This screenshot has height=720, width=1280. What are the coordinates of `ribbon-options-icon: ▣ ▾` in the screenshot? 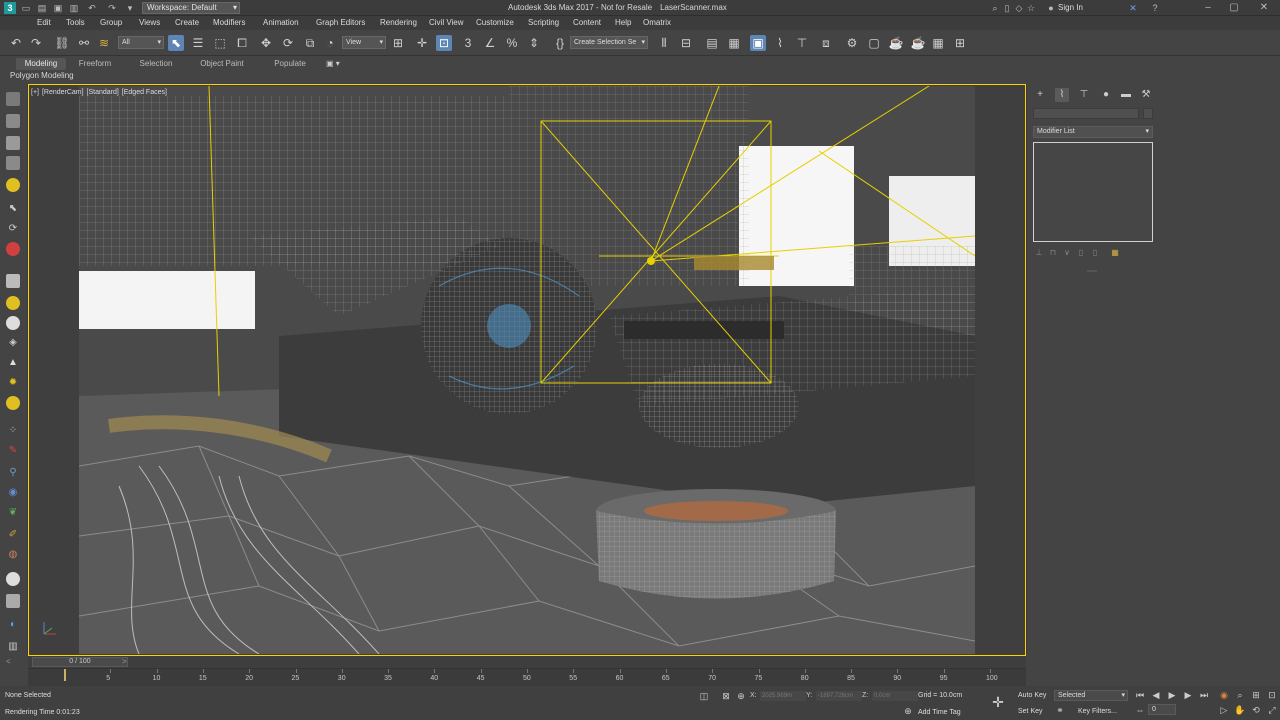 It's located at (333, 63).